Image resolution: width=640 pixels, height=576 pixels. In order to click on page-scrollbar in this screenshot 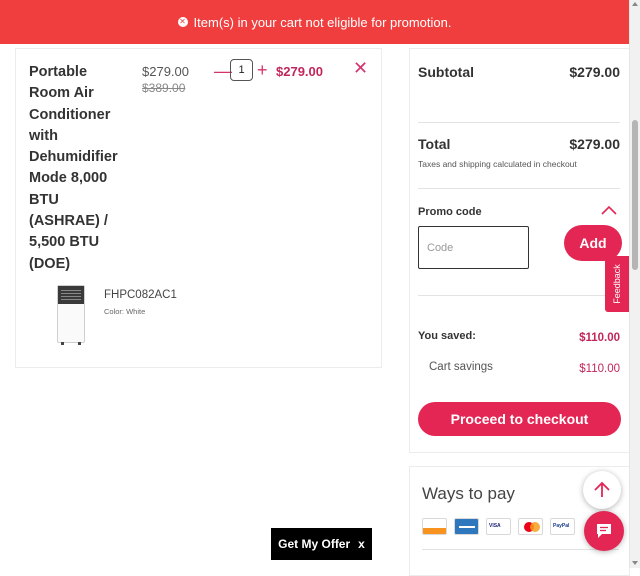, I will do `click(634, 284)`.